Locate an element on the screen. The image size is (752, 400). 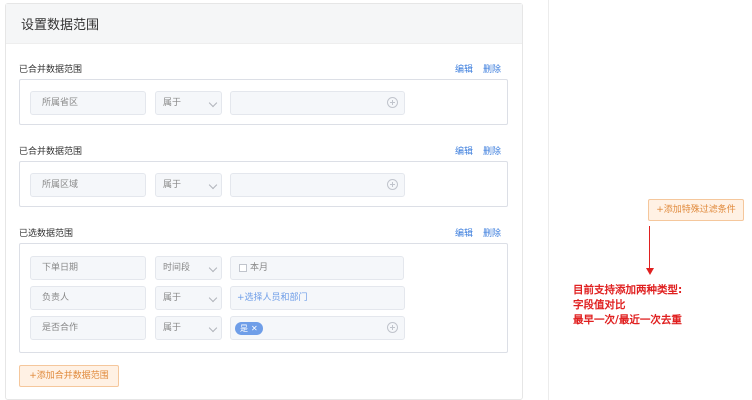
operator-select: 时间段 is located at coordinates (188, 268).